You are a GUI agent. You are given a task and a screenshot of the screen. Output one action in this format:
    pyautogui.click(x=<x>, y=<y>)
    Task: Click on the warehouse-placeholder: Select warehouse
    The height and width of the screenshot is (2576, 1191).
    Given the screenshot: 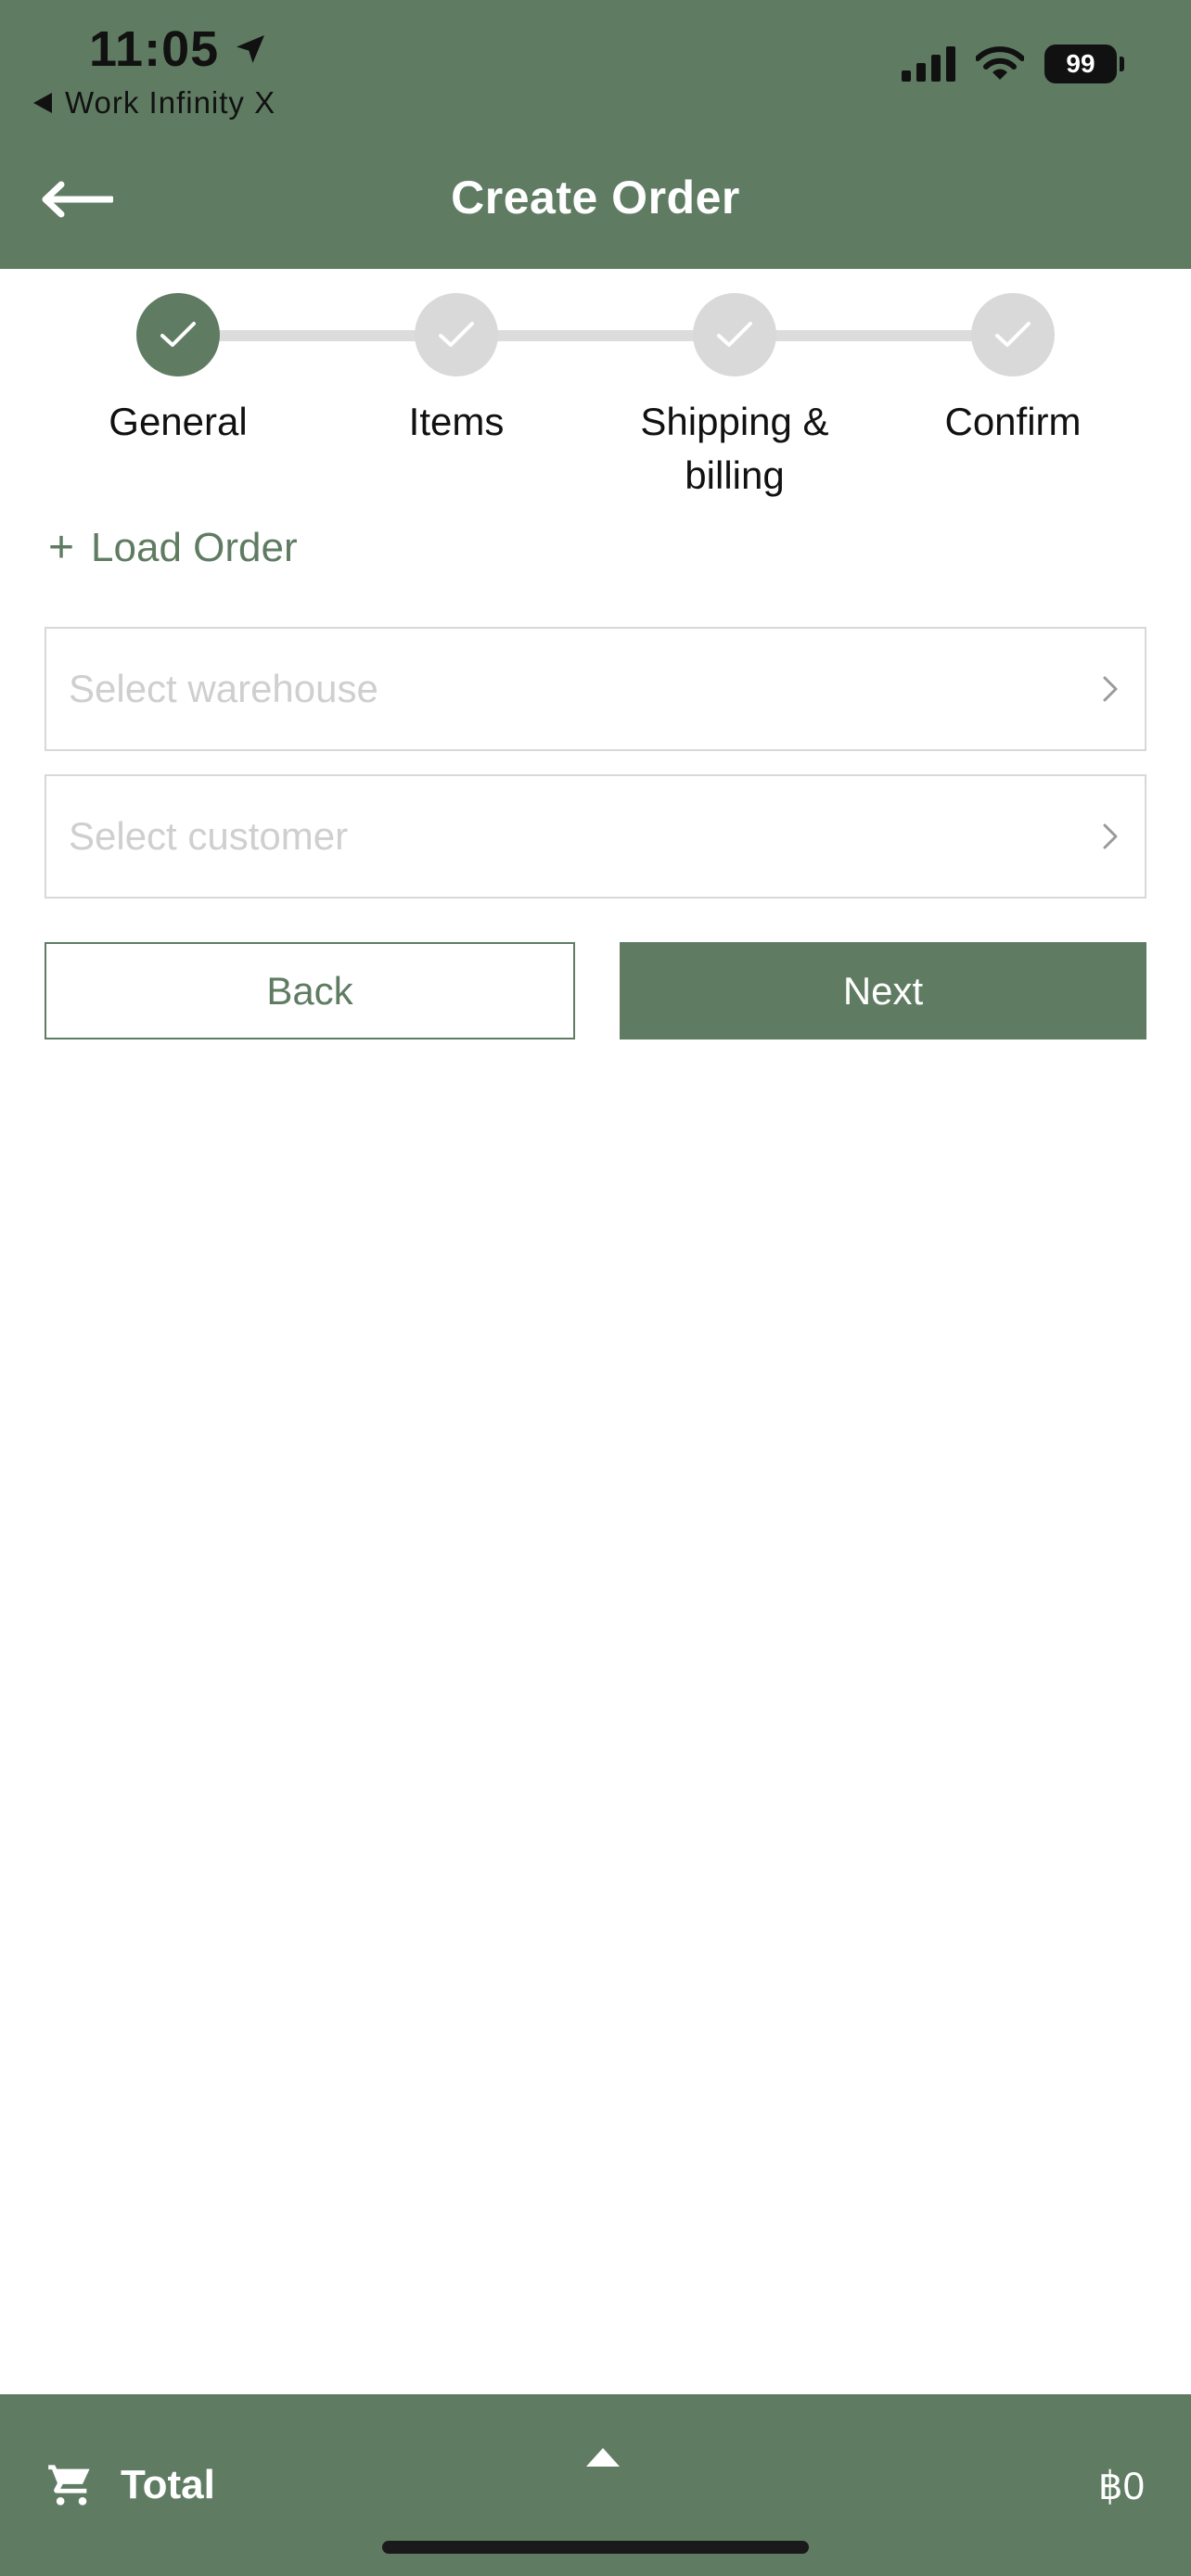 What is the action you would take?
    pyautogui.click(x=223, y=689)
    